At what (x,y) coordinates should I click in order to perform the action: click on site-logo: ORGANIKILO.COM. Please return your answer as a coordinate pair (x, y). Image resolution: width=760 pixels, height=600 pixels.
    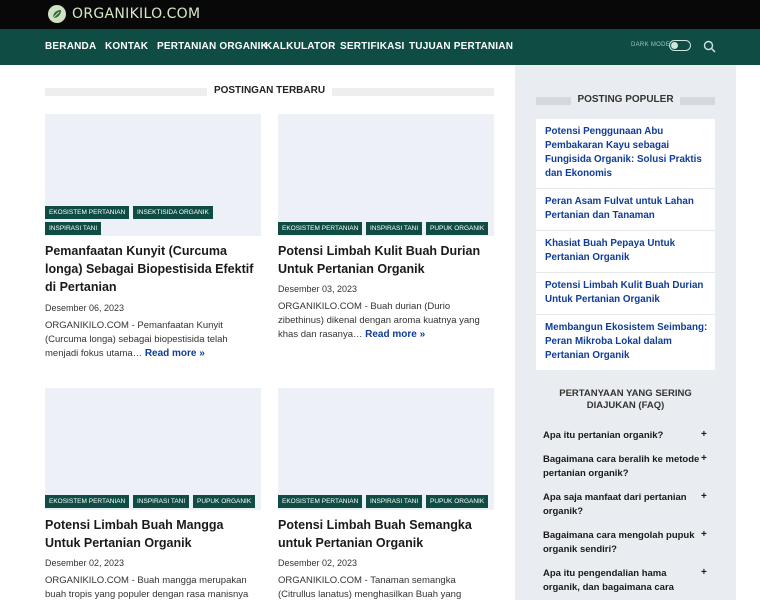
    Looking at the image, I should click on (124, 14).